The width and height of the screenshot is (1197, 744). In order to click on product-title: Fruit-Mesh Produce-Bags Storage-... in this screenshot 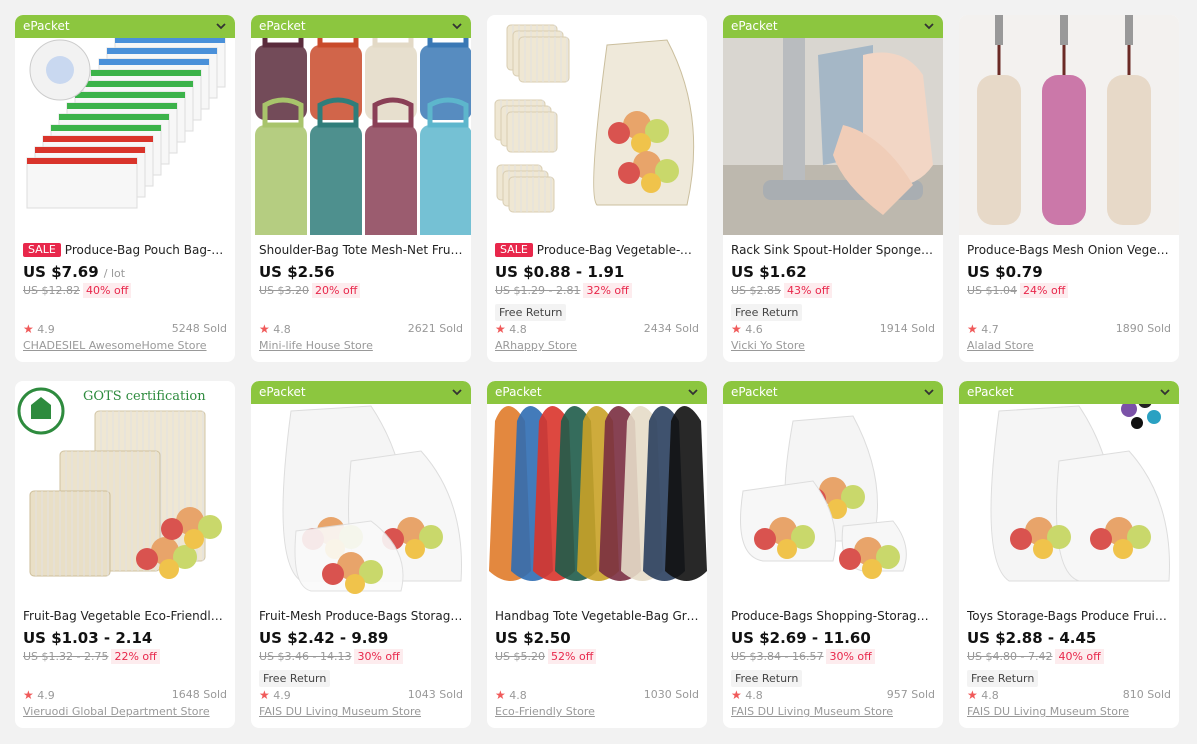, I will do `click(361, 616)`.